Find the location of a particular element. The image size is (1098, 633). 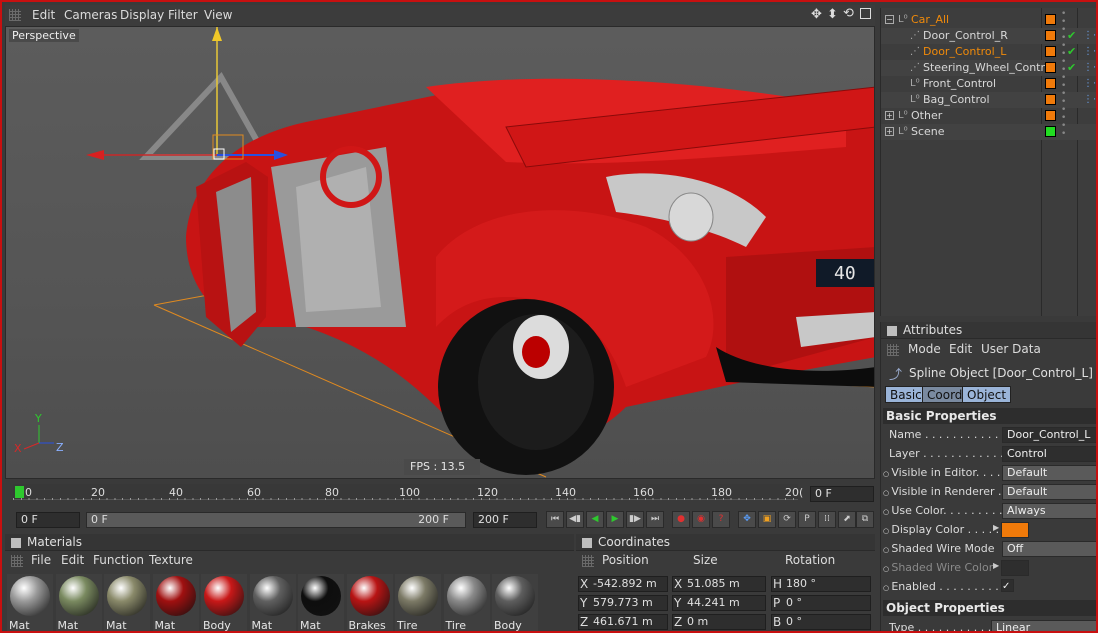

object-name: Scene is located at coordinates (928, 132).